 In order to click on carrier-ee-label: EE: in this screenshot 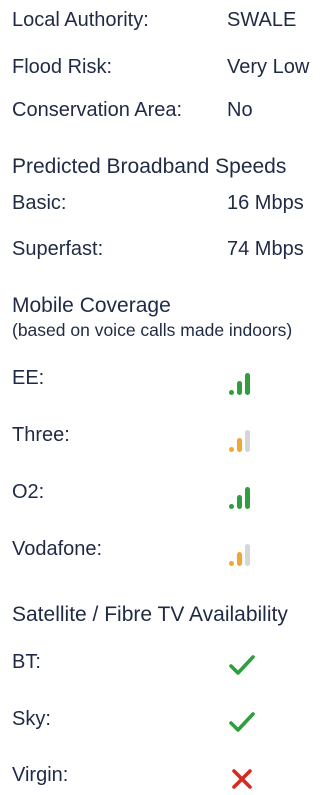, I will do `click(28, 378)`.